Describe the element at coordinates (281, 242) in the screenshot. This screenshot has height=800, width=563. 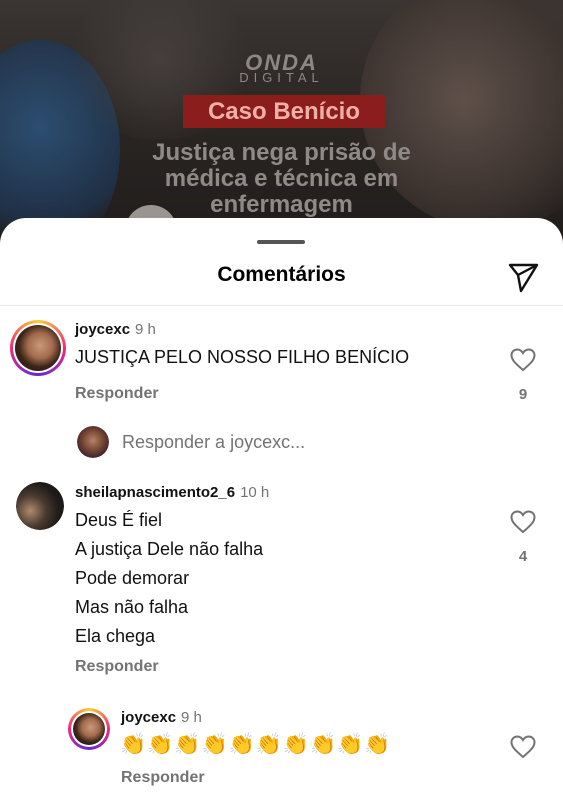
I see `sheet-grabber` at that location.